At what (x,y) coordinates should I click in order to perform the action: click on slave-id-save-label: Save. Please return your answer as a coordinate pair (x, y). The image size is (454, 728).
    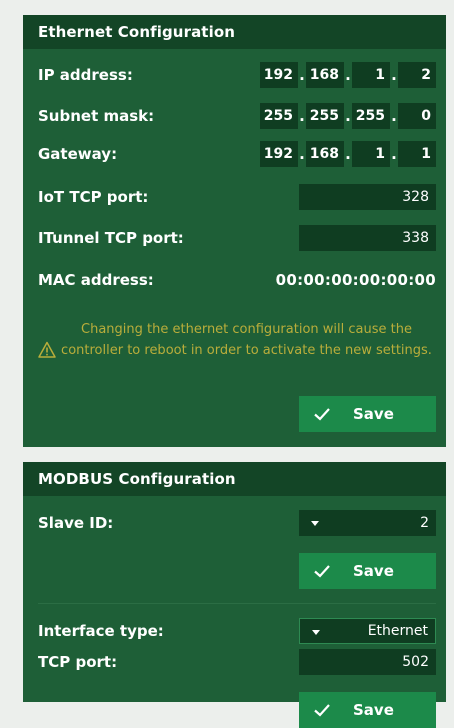
    Looking at the image, I should click on (373, 571).